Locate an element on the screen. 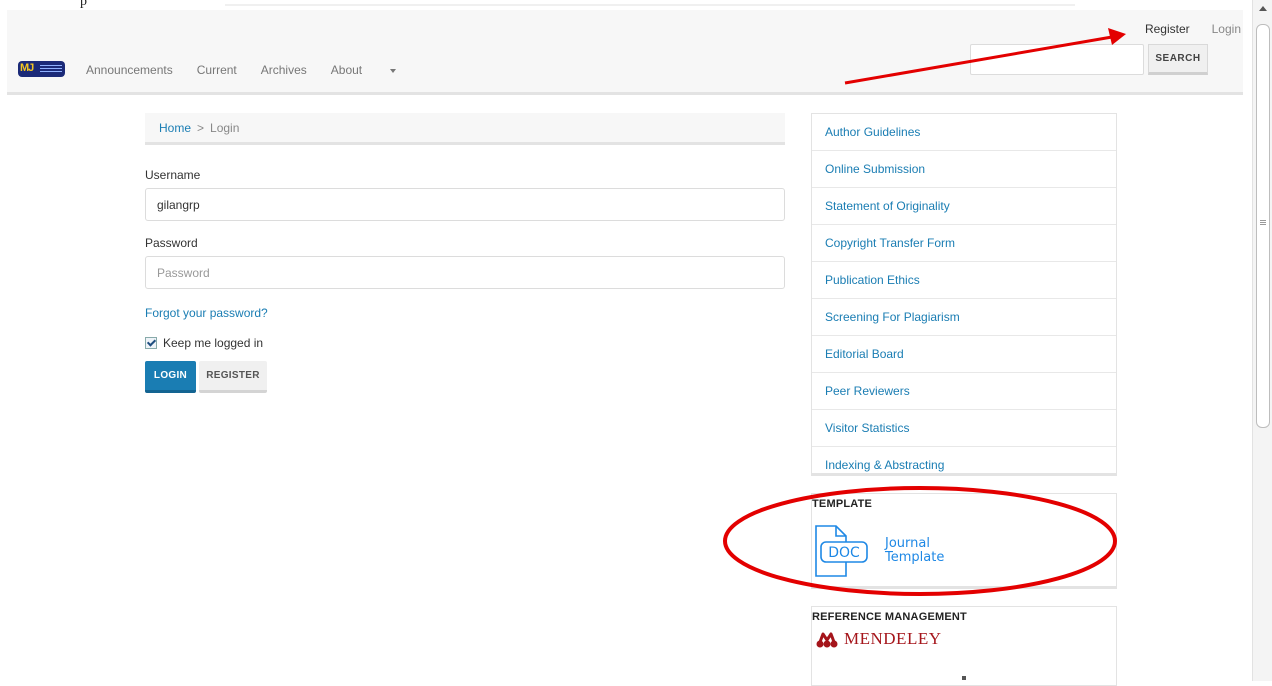 This screenshot has height=686, width=1272. sidebar-link-editorial-board: Editorial Board is located at coordinates (964, 354).